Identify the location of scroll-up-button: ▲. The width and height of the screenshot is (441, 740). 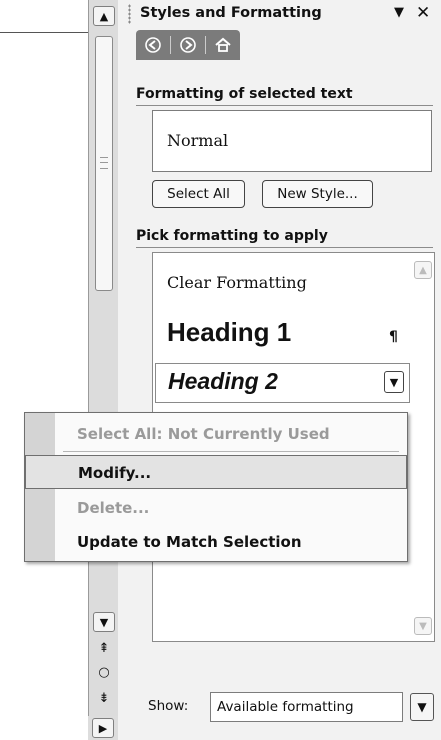
(104, 16).